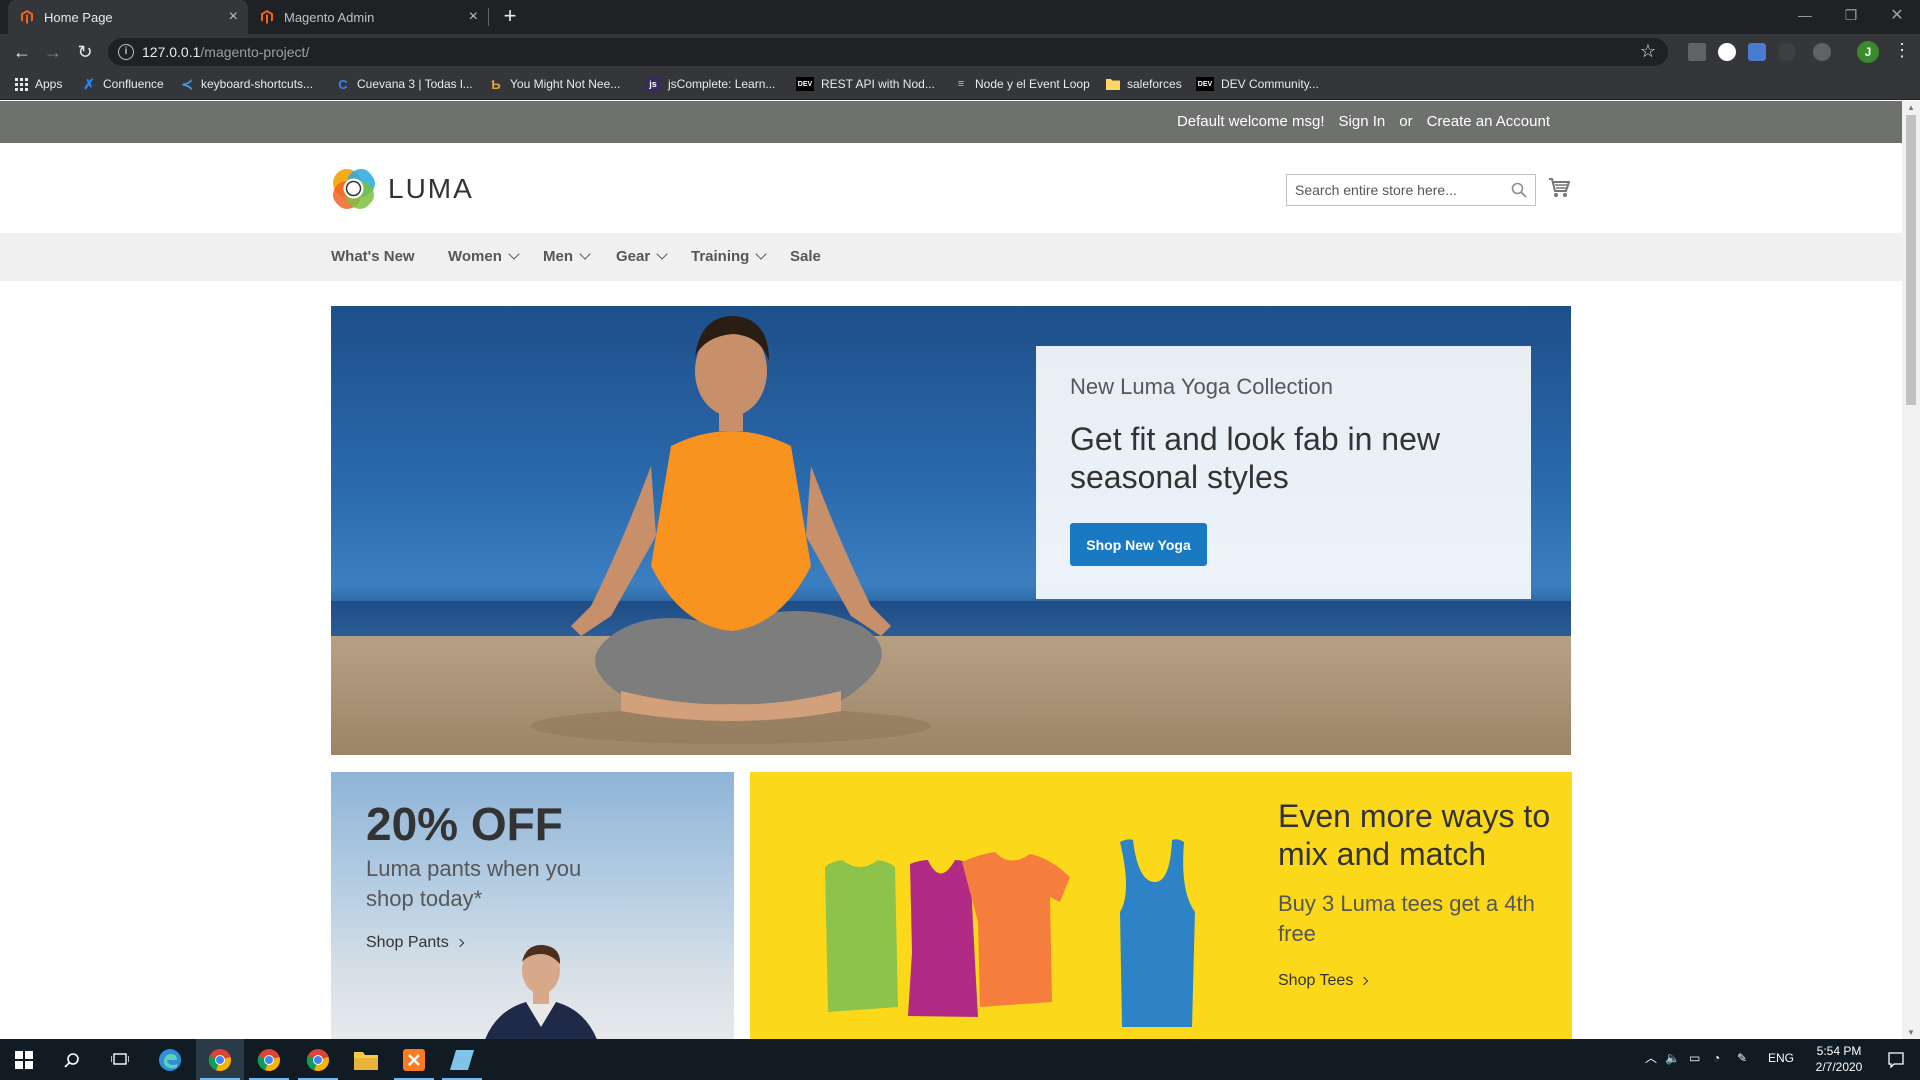 Image resolution: width=1920 pixels, height=1080 pixels. What do you see at coordinates (1896, 1059) in the screenshot?
I see `notifications-icon` at bounding box center [1896, 1059].